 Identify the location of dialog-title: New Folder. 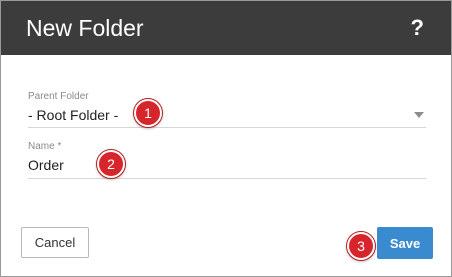
(85, 28).